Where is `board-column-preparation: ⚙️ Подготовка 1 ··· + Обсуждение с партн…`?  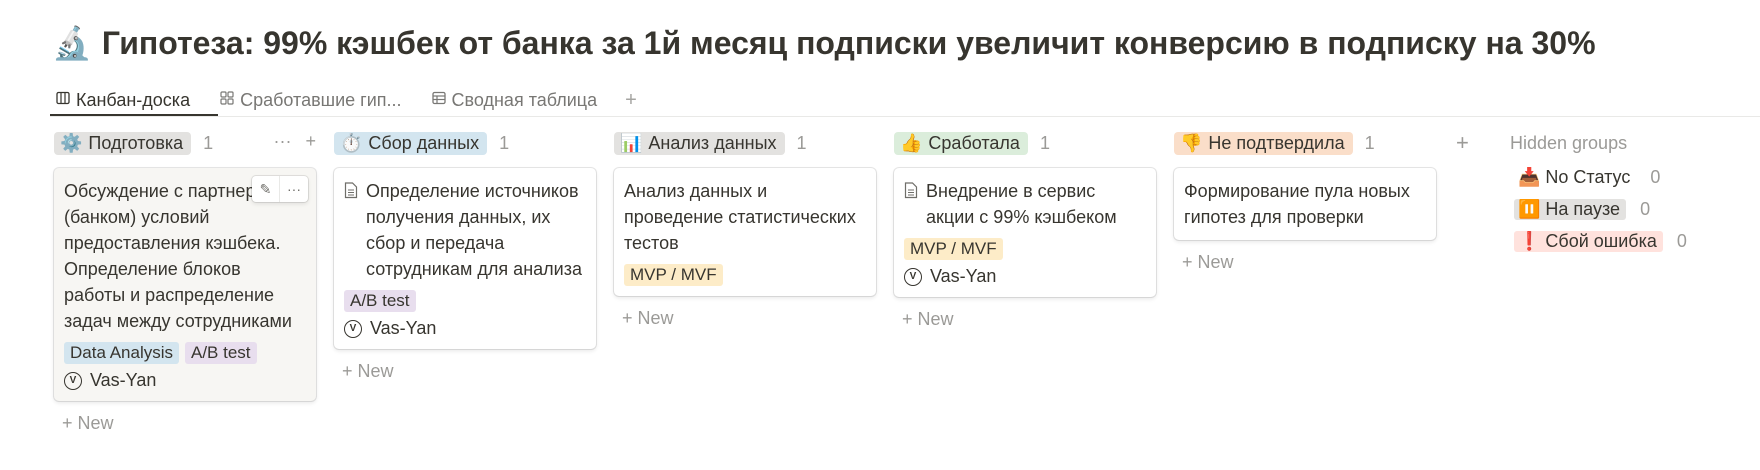
board-column-preparation: ⚙️ Подготовка 1 ··· + Обсуждение с партн… is located at coordinates (185, 281).